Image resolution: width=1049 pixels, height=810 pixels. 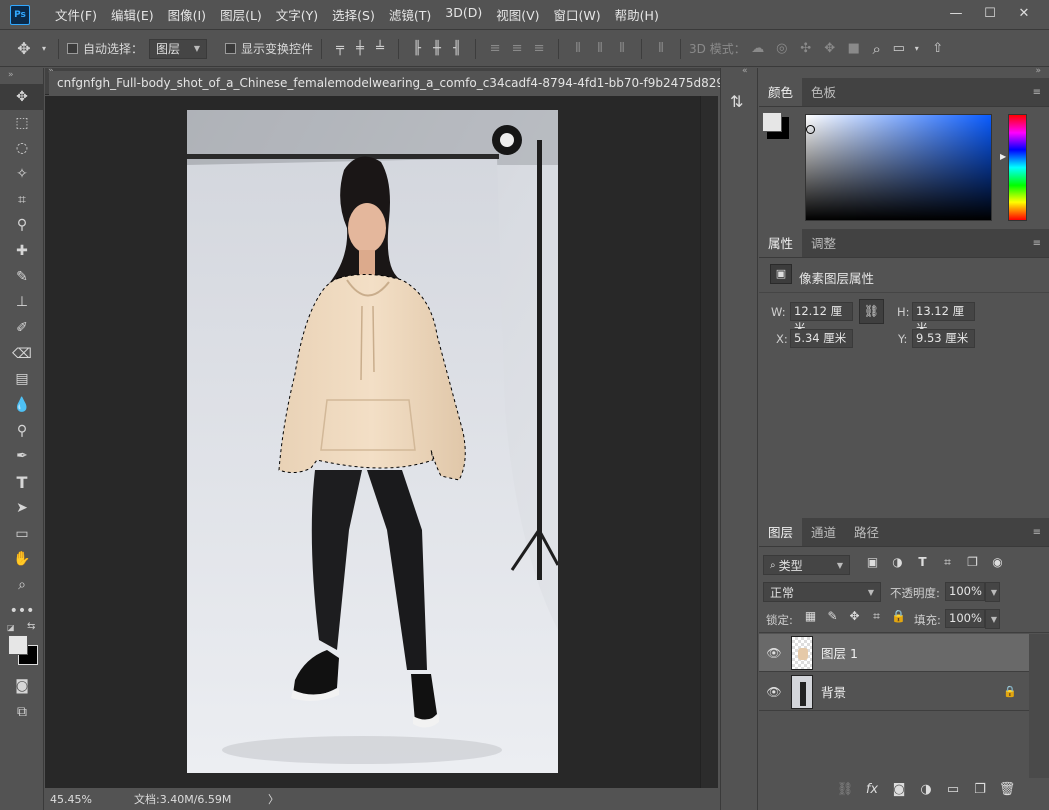 I want to click on menu-type: 文字(Y), so click(x=297, y=14).